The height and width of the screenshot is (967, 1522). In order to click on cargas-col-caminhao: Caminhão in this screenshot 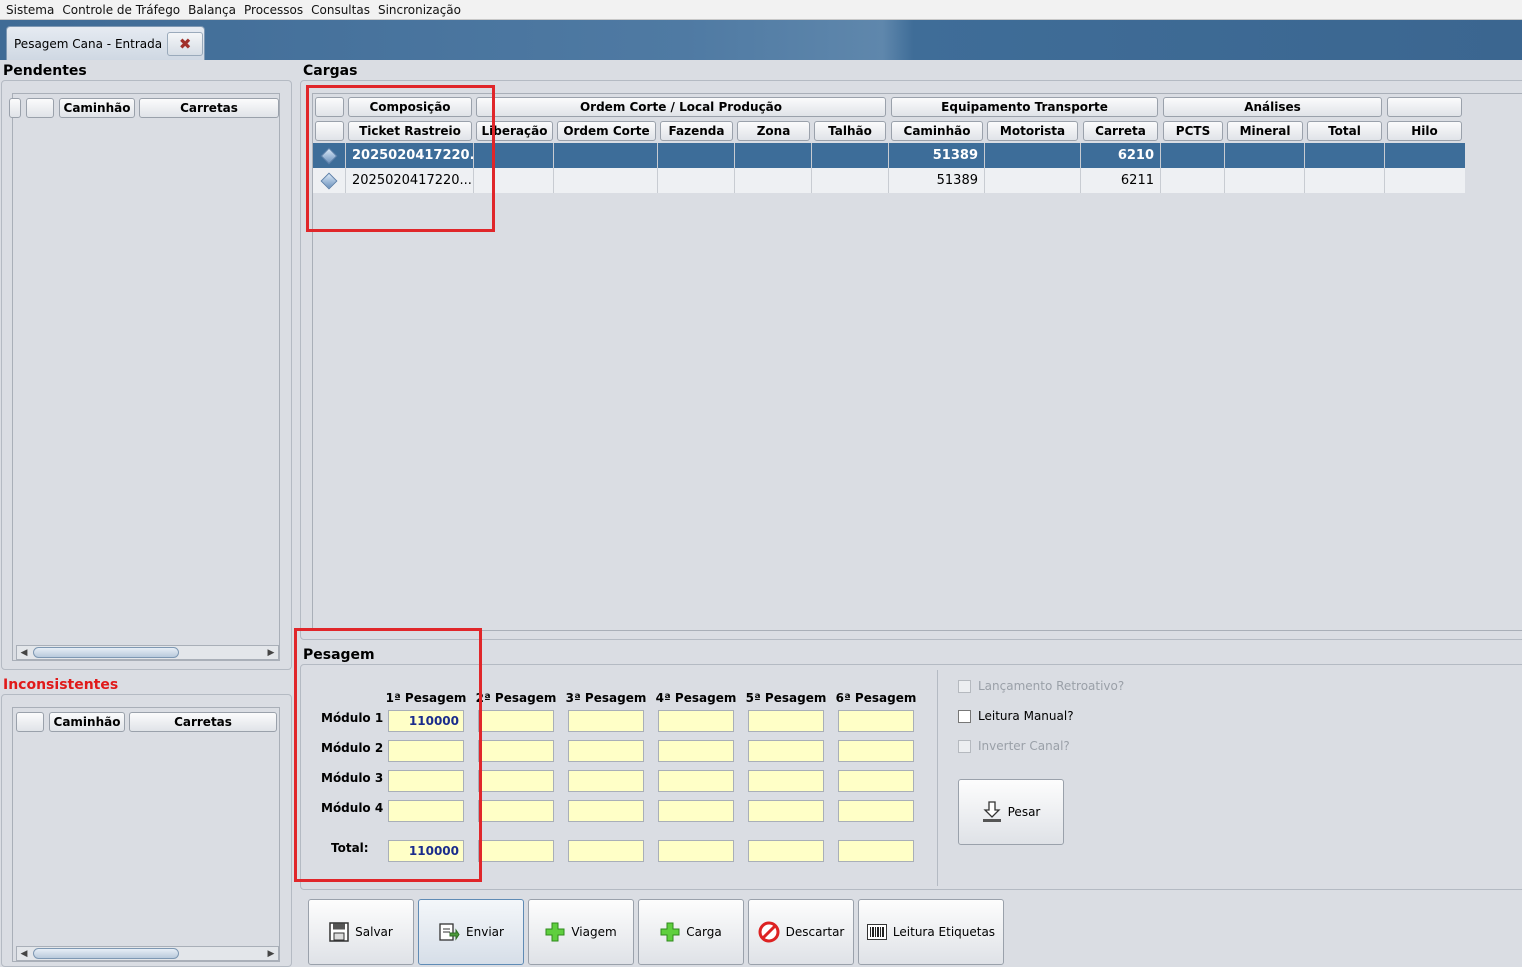, I will do `click(937, 131)`.